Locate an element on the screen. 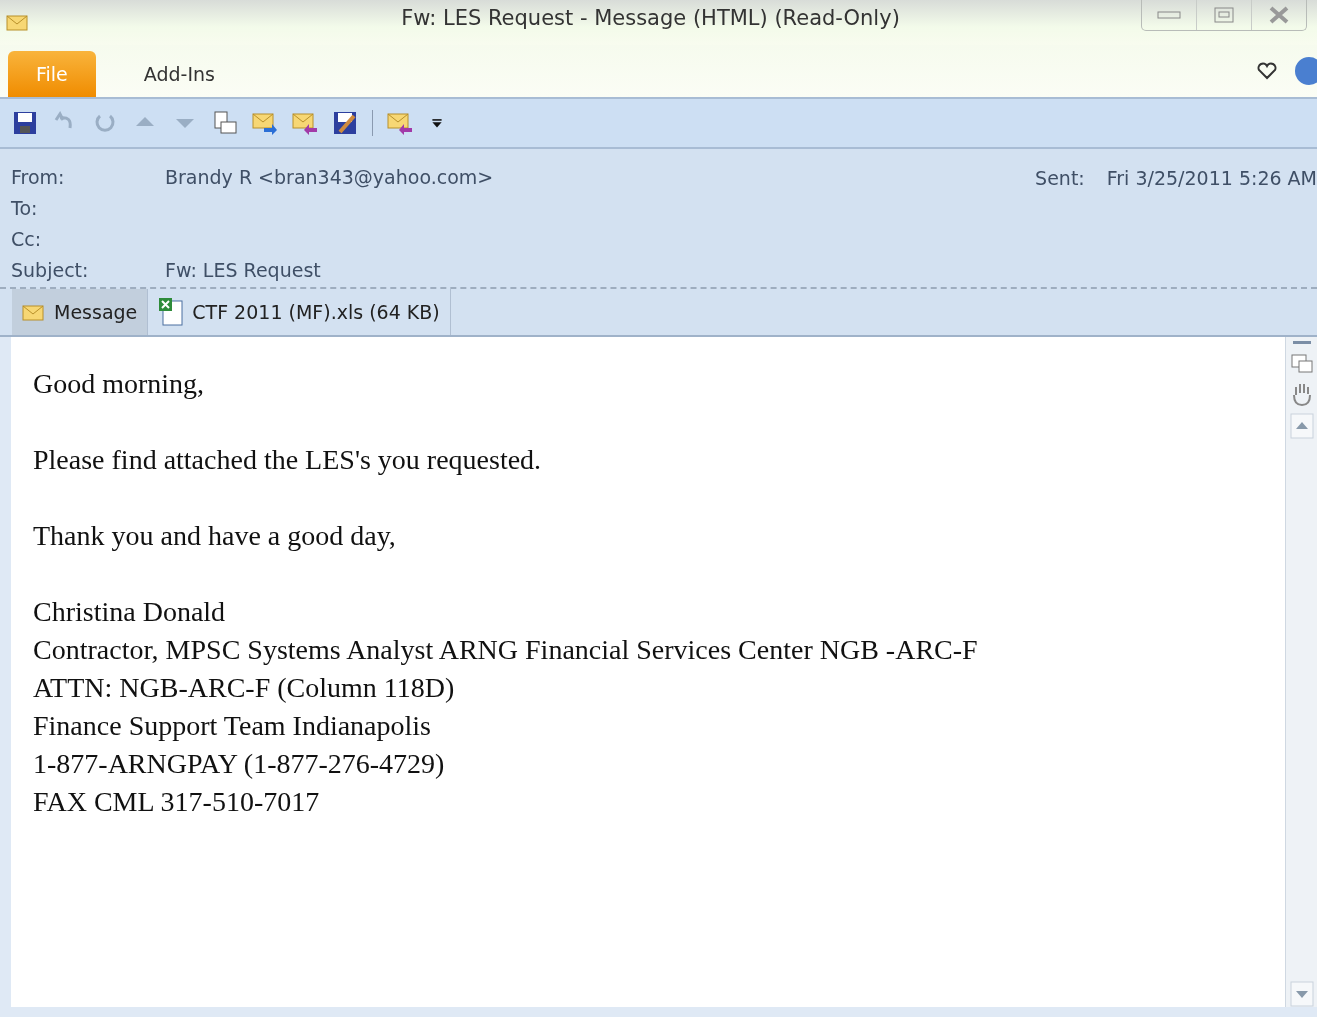 The width and height of the screenshot is (1317, 1017). body-text: 1-877-ARNGPAY (1-877-276-4729) is located at coordinates (239, 764).